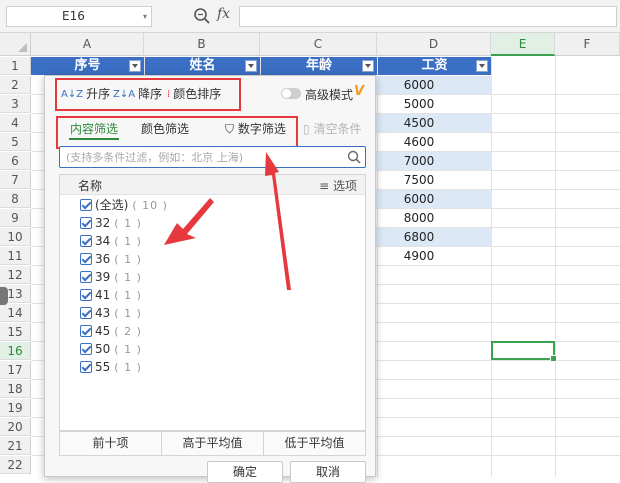 This screenshot has height=483, width=620. Describe the element at coordinates (227, 221) in the screenshot. I see `annotation-arrows` at that location.